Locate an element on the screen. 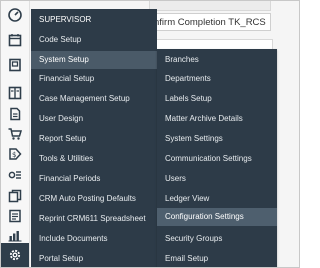 This screenshot has height=268, width=320. menu-item-report-setup: Report Setup is located at coordinates (94, 139).